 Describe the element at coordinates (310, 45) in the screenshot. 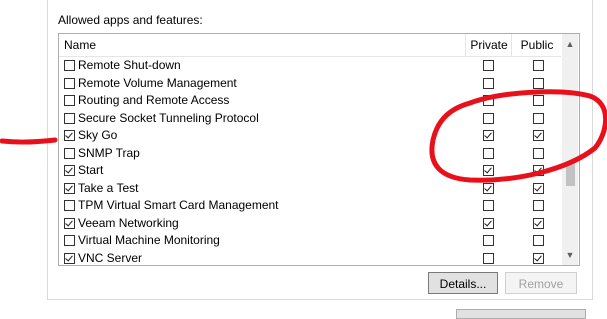

I see `list-header: Name Private Public` at that location.